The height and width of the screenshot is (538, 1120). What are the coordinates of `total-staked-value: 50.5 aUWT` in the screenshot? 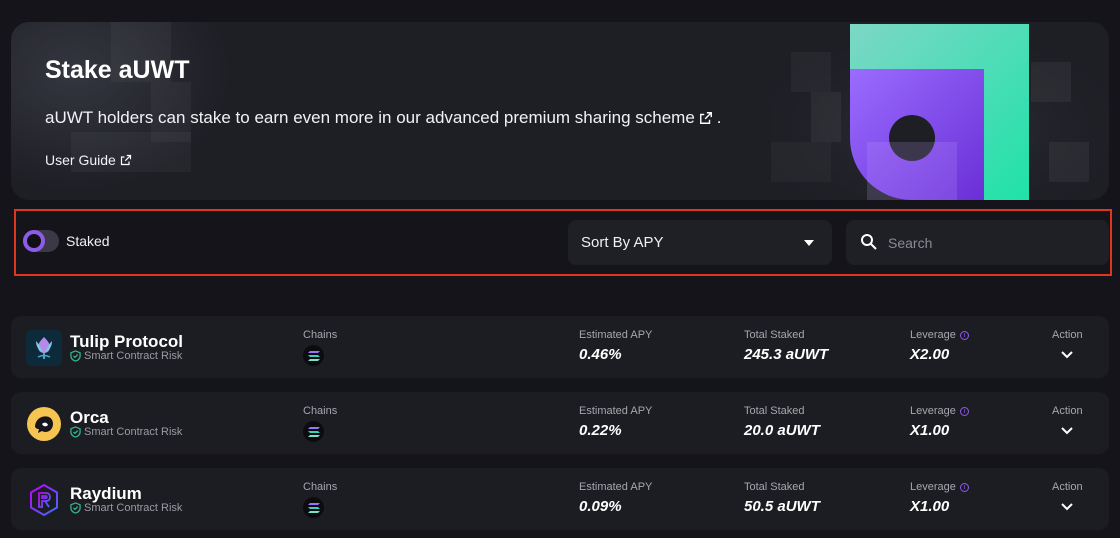 It's located at (782, 506).